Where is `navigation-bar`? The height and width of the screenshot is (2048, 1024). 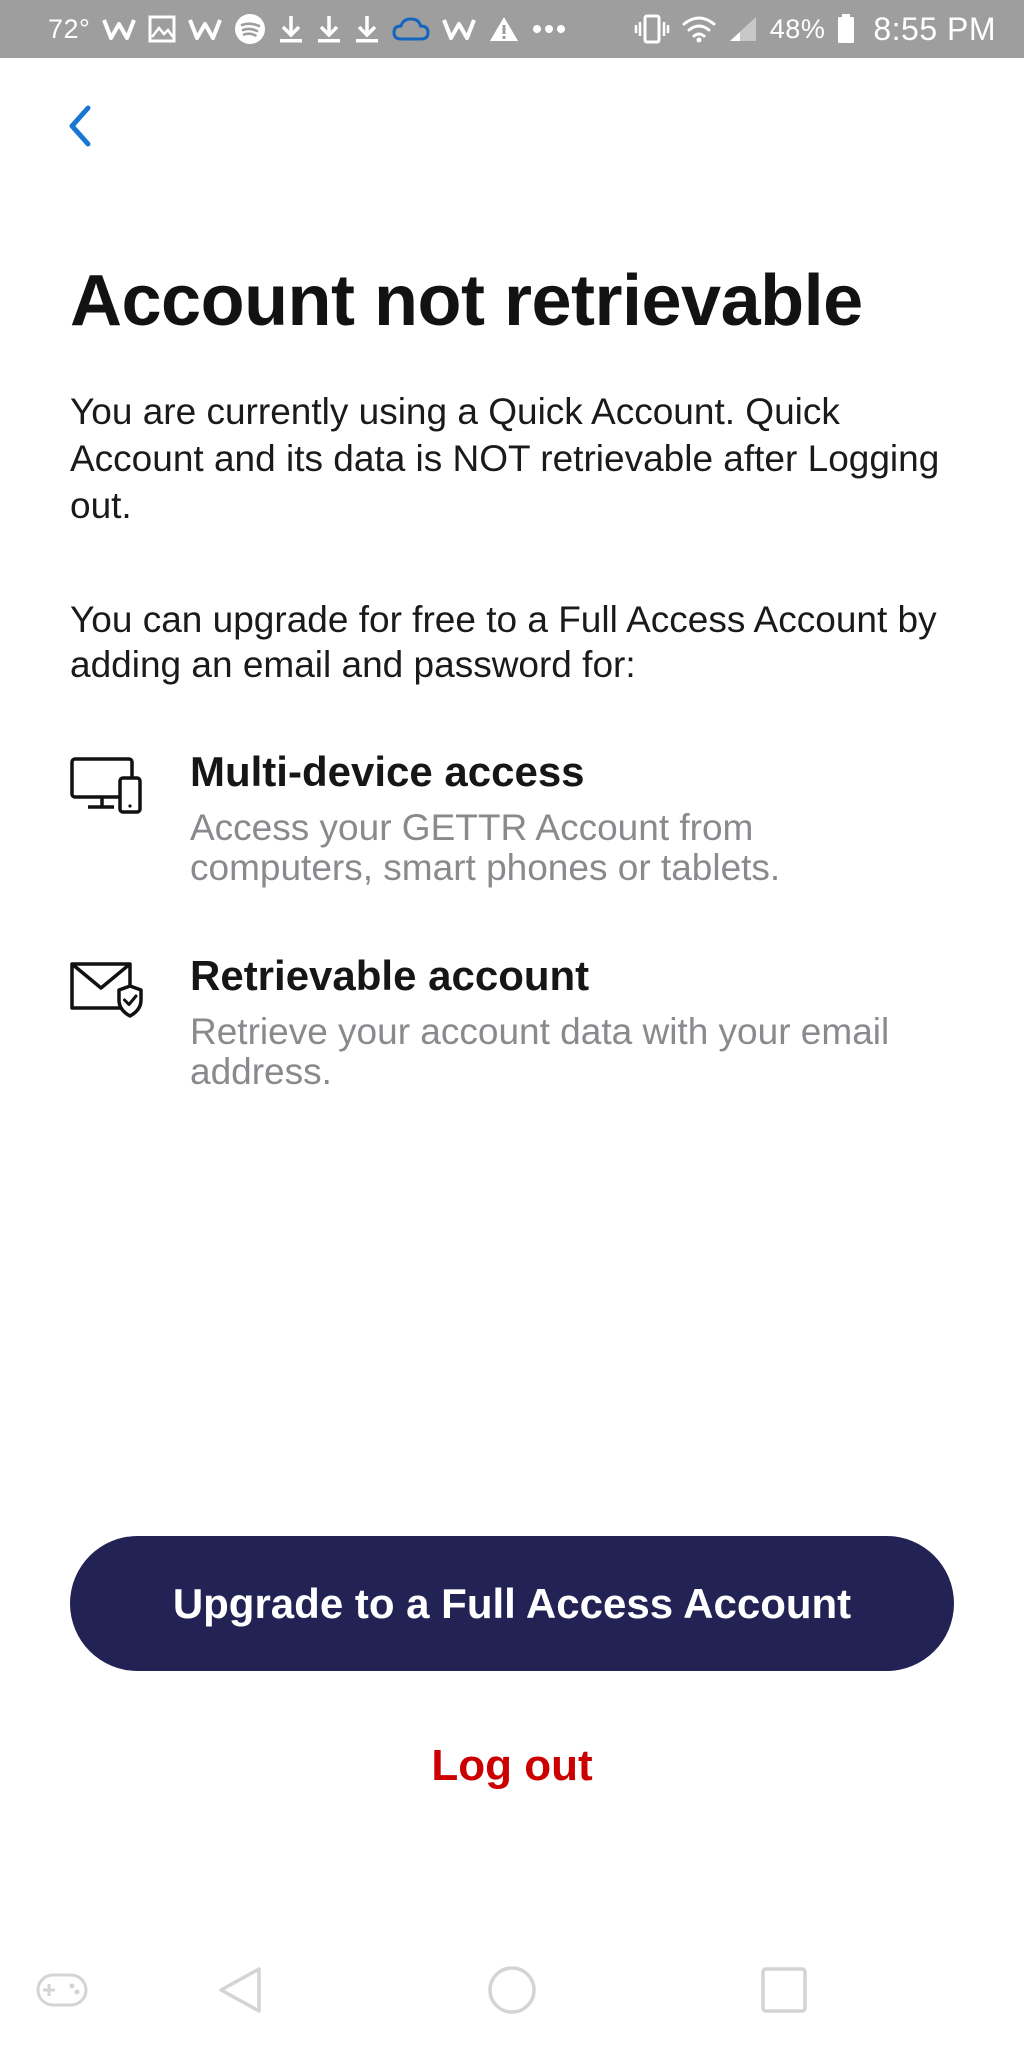
navigation-bar is located at coordinates (512, 1994).